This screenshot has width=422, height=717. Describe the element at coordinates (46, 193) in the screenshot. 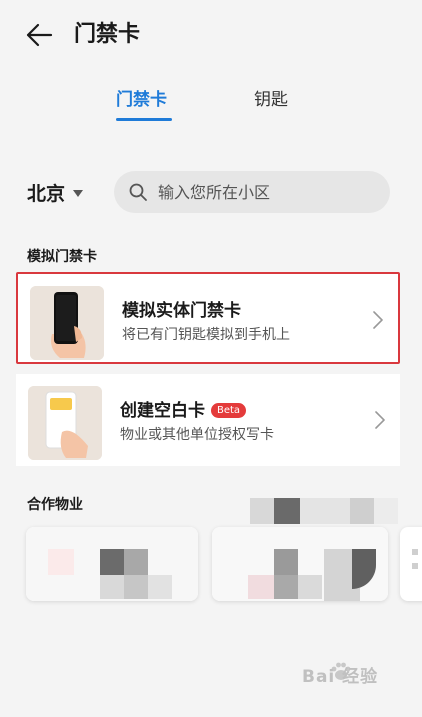

I see `city-label: 北京` at that location.